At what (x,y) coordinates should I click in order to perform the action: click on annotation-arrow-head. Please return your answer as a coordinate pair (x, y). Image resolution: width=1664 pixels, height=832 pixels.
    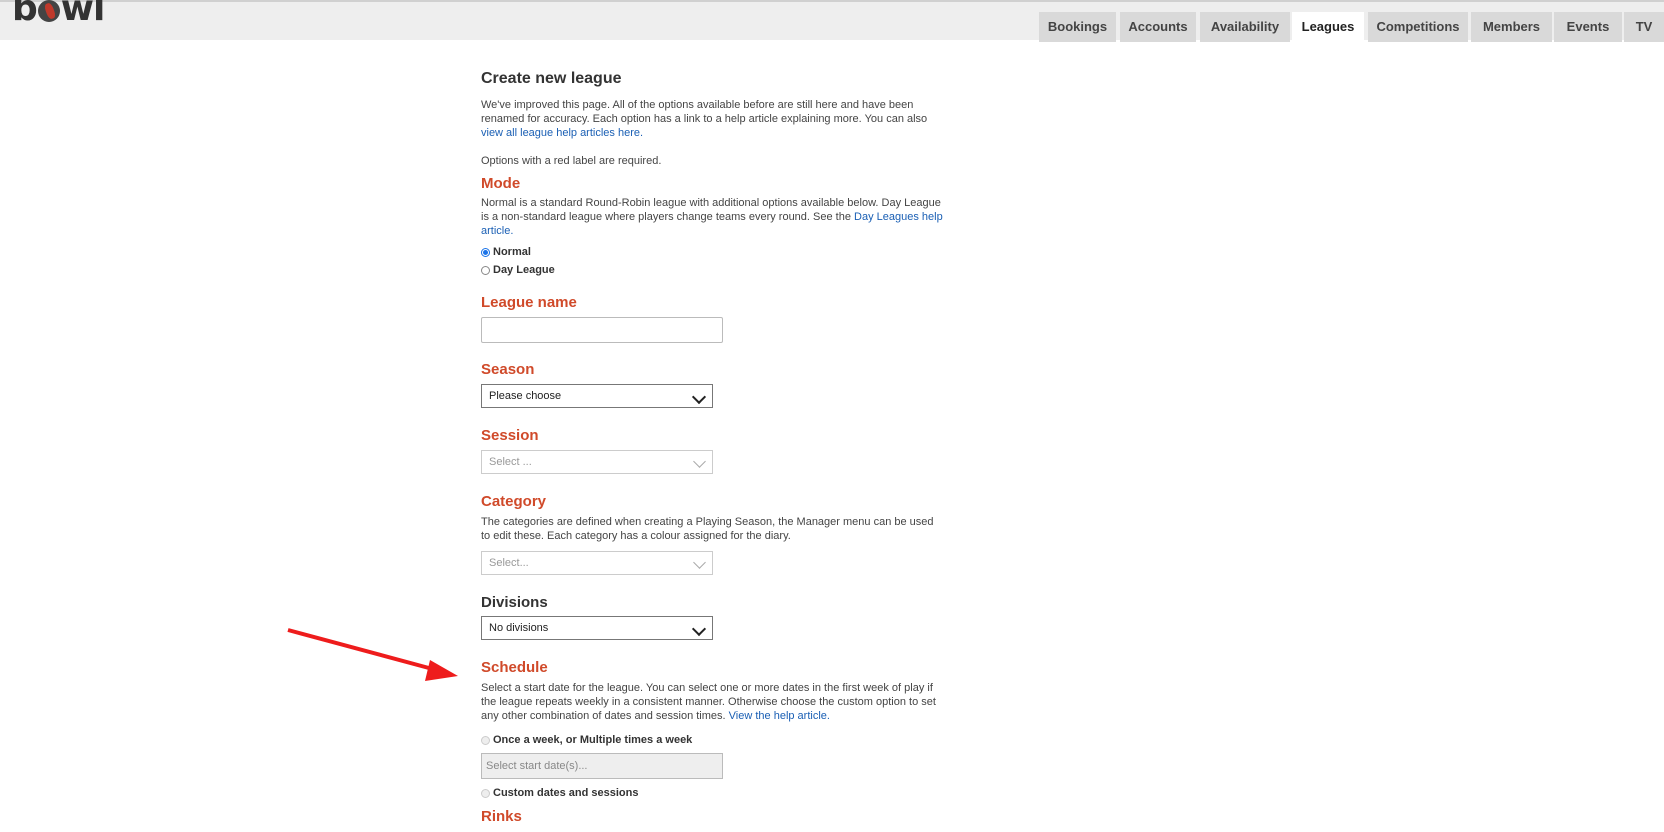
    Looking at the image, I should click on (441, 670).